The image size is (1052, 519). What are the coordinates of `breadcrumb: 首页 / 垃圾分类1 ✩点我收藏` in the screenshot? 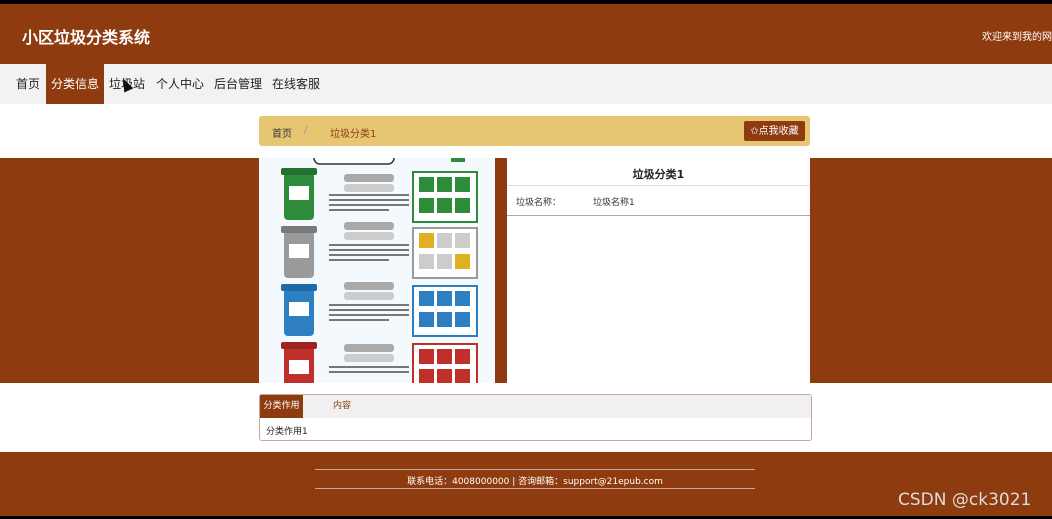 It's located at (534, 131).